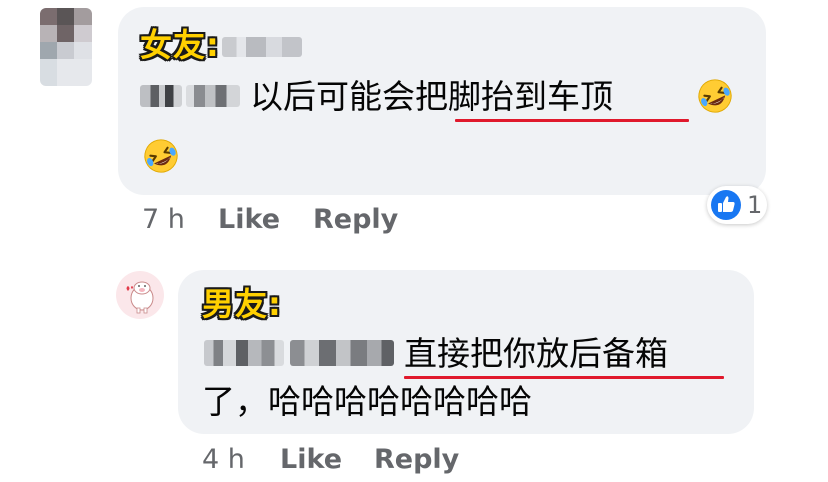 Image resolution: width=828 pixels, height=482 pixels. I want to click on like-thumb-icon, so click(726, 204).